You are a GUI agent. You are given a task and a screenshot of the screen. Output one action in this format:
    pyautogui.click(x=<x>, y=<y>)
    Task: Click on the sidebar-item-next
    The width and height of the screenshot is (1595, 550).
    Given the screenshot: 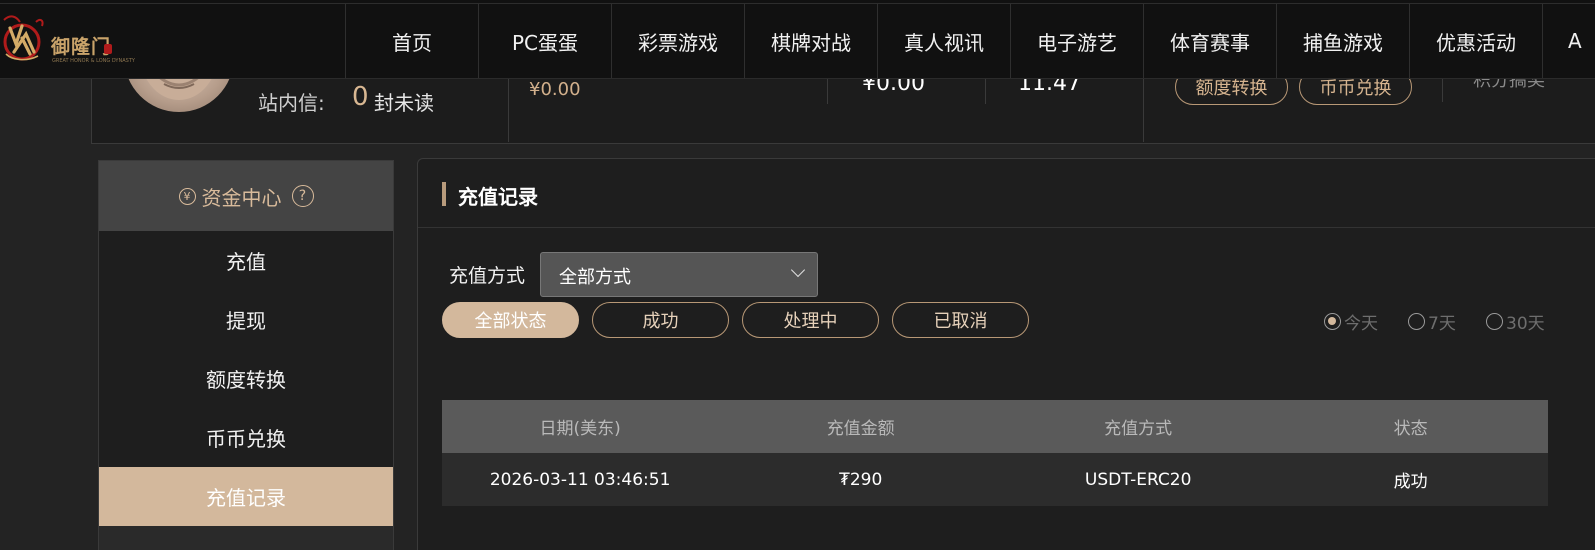 What is the action you would take?
    pyautogui.click(x=246, y=538)
    